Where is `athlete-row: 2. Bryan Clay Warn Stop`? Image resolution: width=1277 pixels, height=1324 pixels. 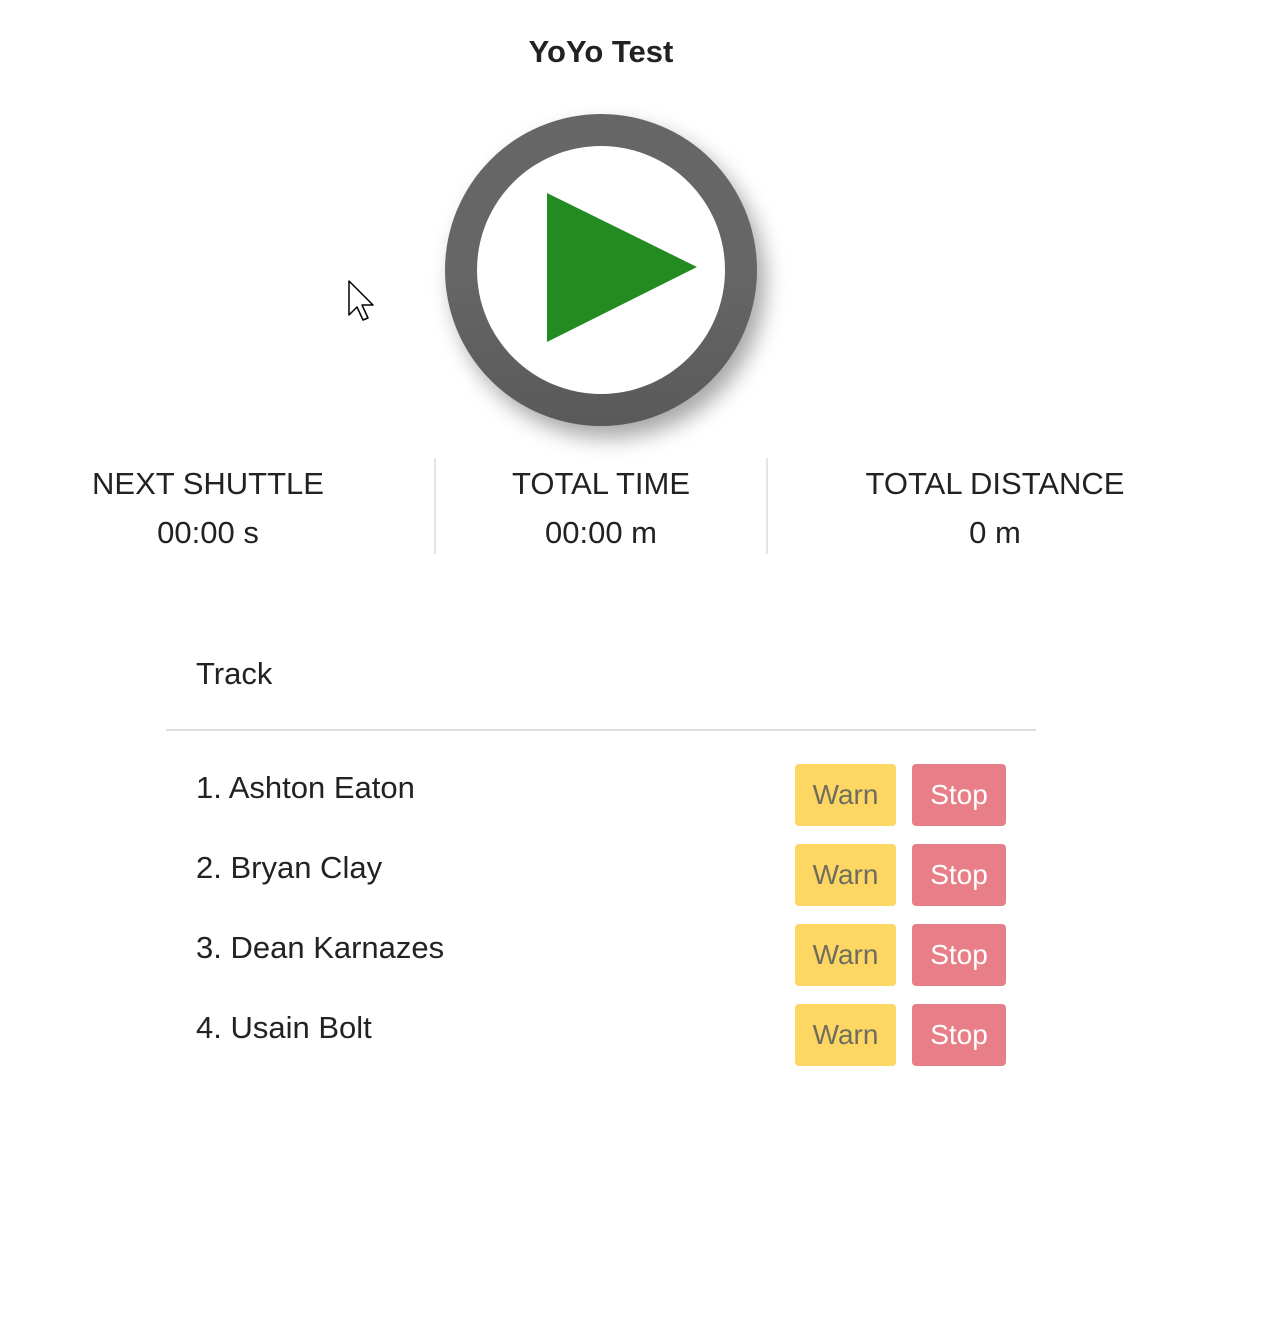 athlete-row: 2. Bryan Clay Warn Stop is located at coordinates (601, 875).